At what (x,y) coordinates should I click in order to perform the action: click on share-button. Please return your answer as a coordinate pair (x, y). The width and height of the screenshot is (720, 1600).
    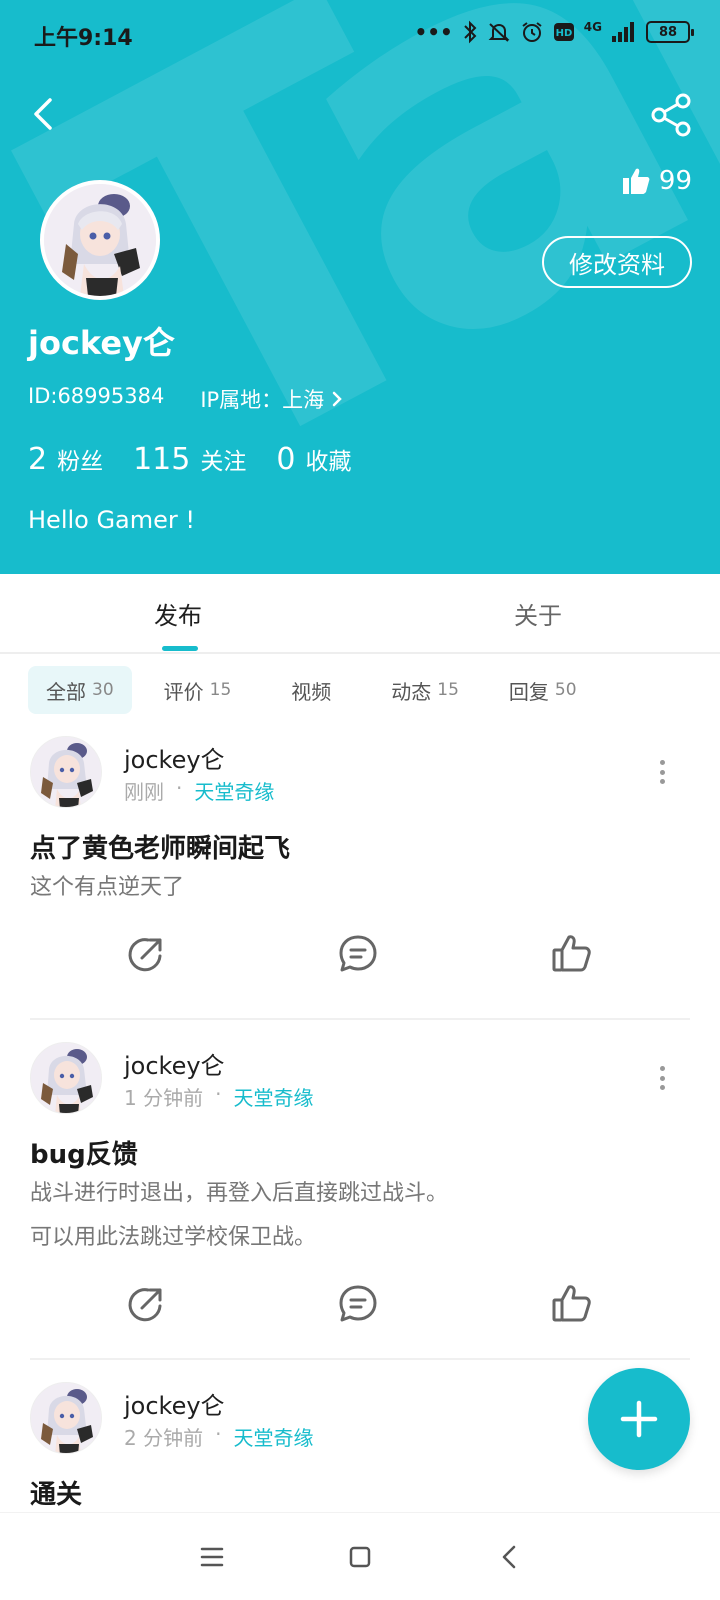
    Looking at the image, I should click on (671, 115).